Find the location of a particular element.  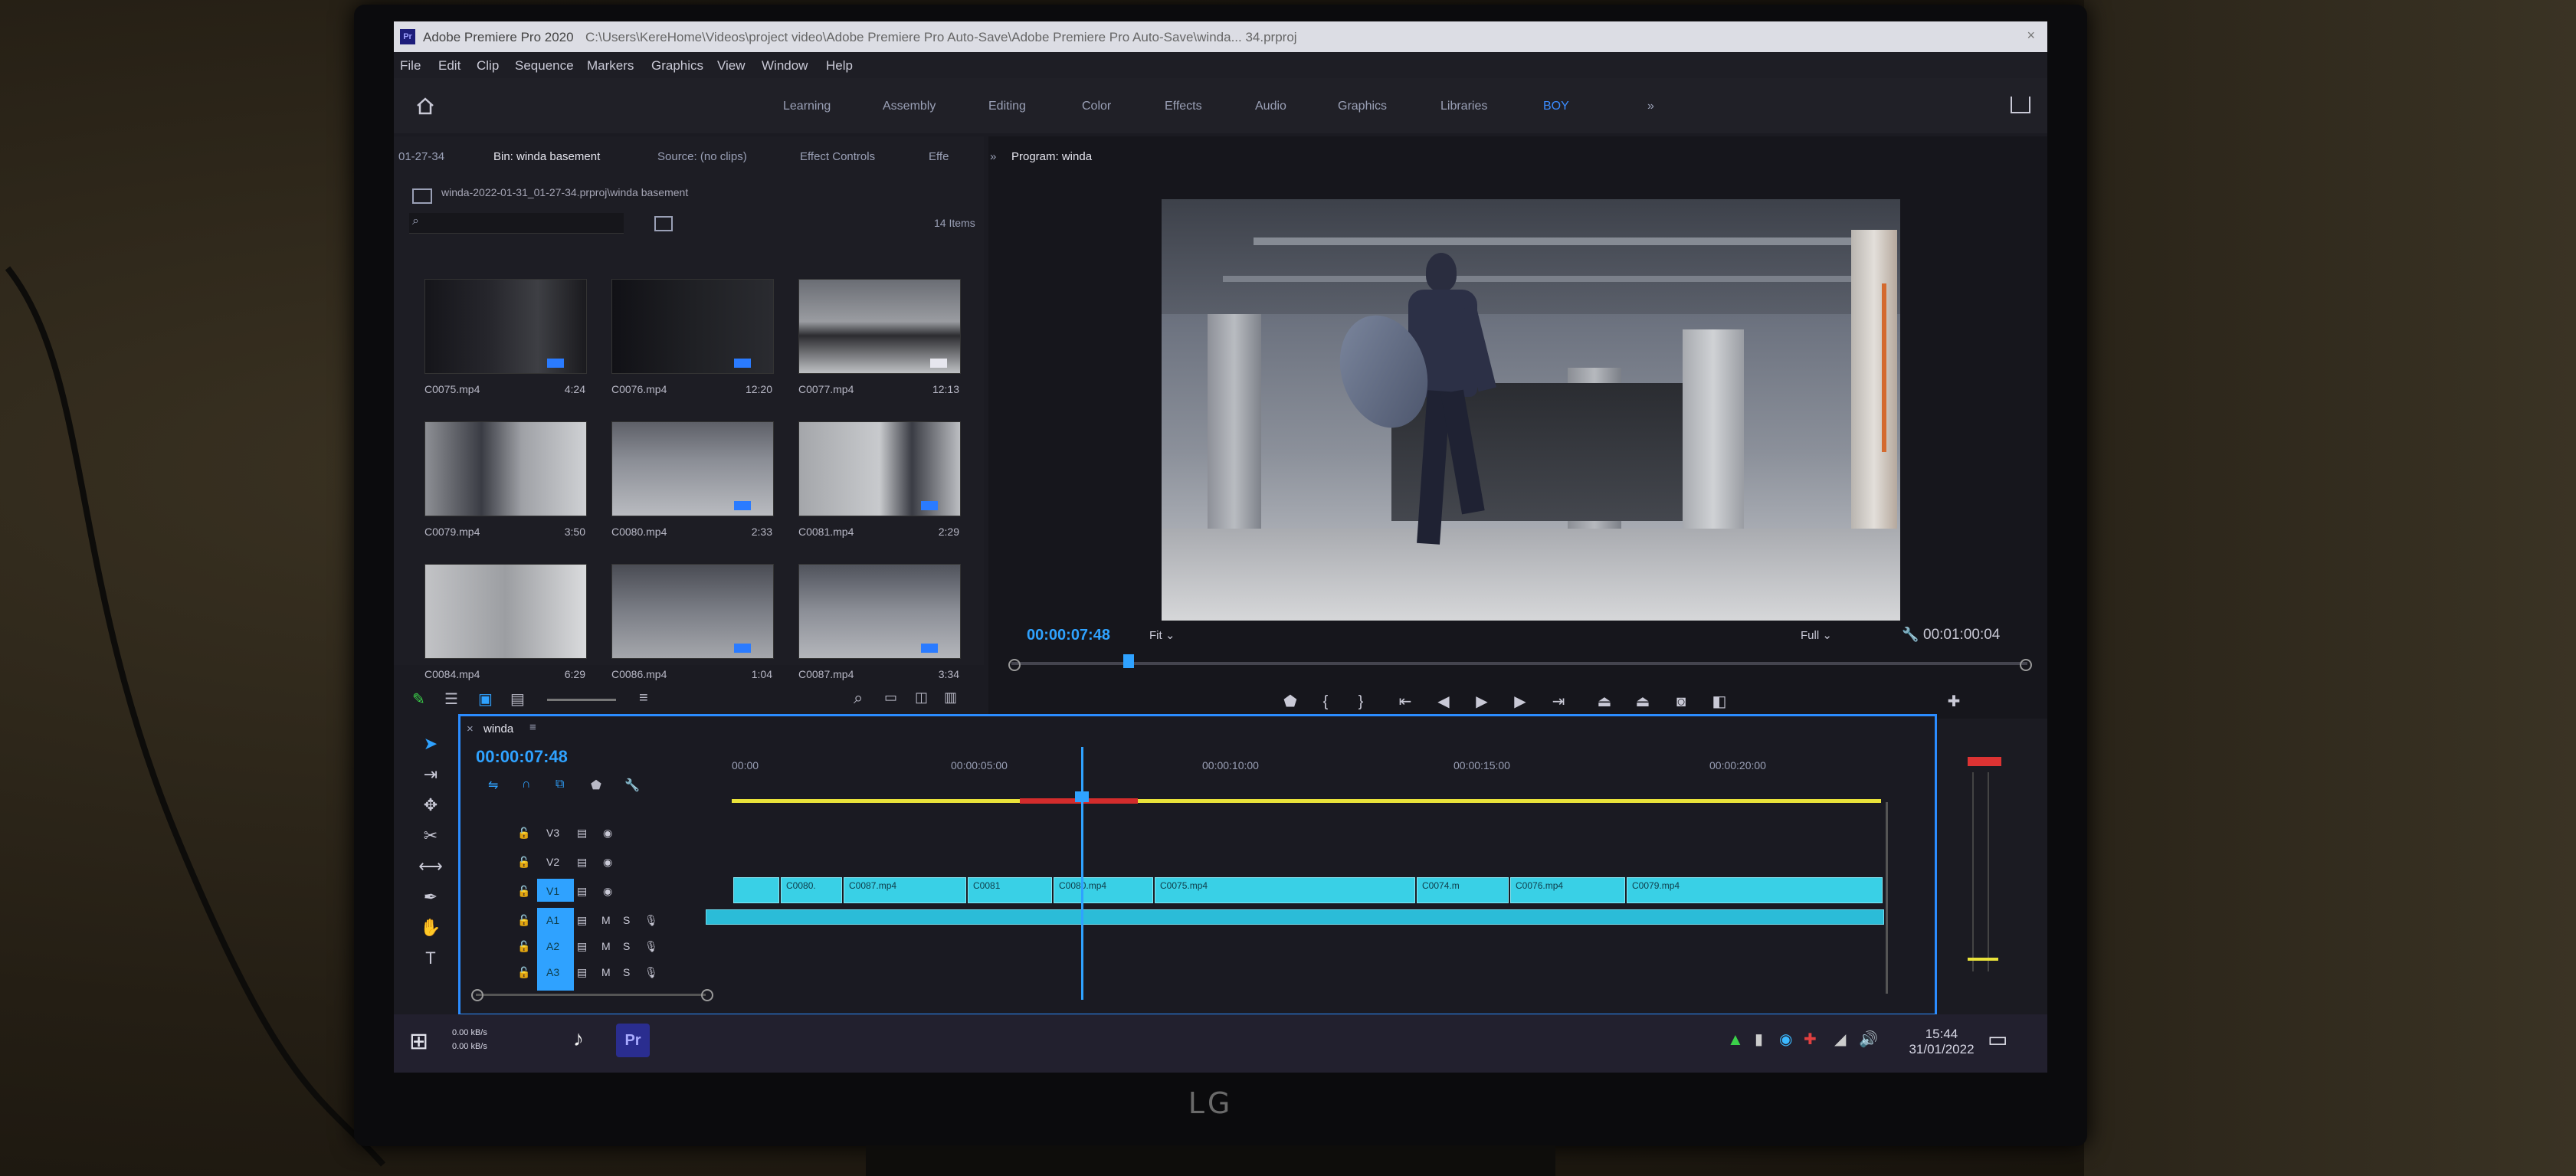

mark-out-icon: } is located at coordinates (1361, 702).